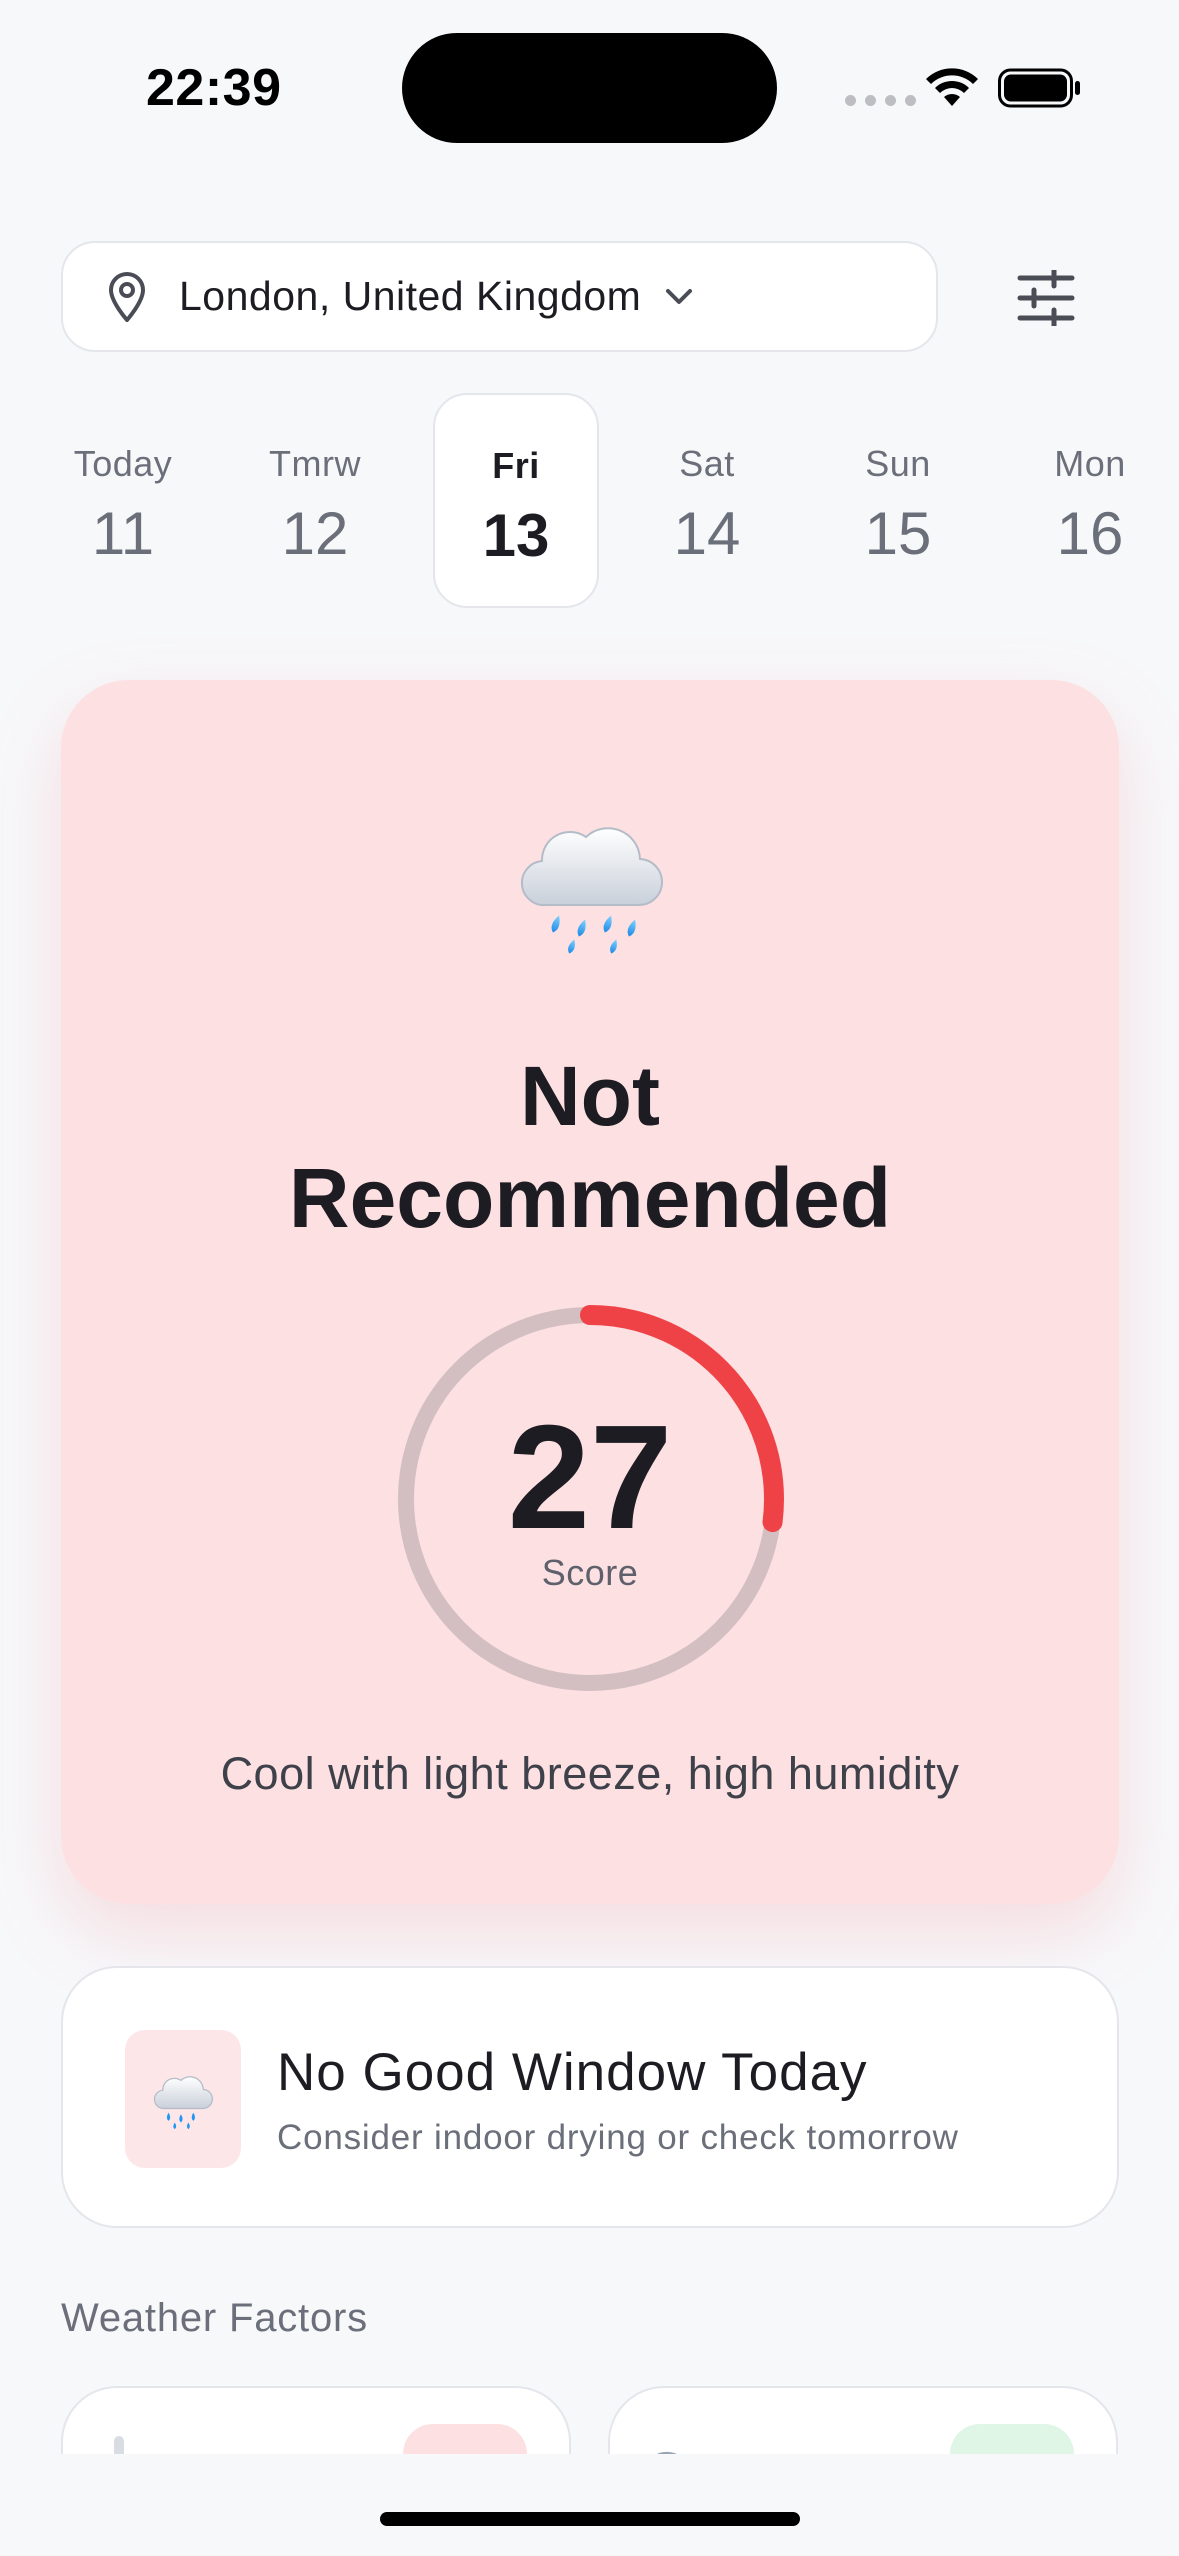 This screenshot has width=1179, height=2556. What do you see at coordinates (1090, 533) in the screenshot?
I see `date-day: 16` at bounding box center [1090, 533].